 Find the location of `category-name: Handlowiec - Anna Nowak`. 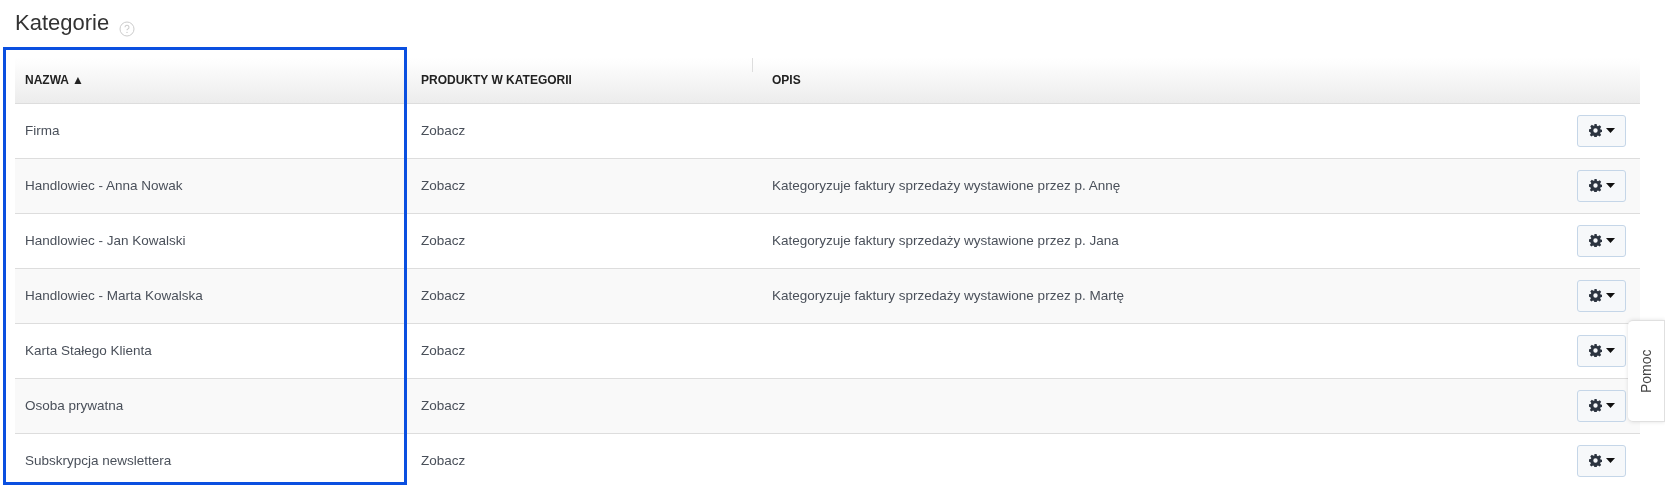

category-name: Handlowiec - Anna Nowak is located at coordinates (104, 185).